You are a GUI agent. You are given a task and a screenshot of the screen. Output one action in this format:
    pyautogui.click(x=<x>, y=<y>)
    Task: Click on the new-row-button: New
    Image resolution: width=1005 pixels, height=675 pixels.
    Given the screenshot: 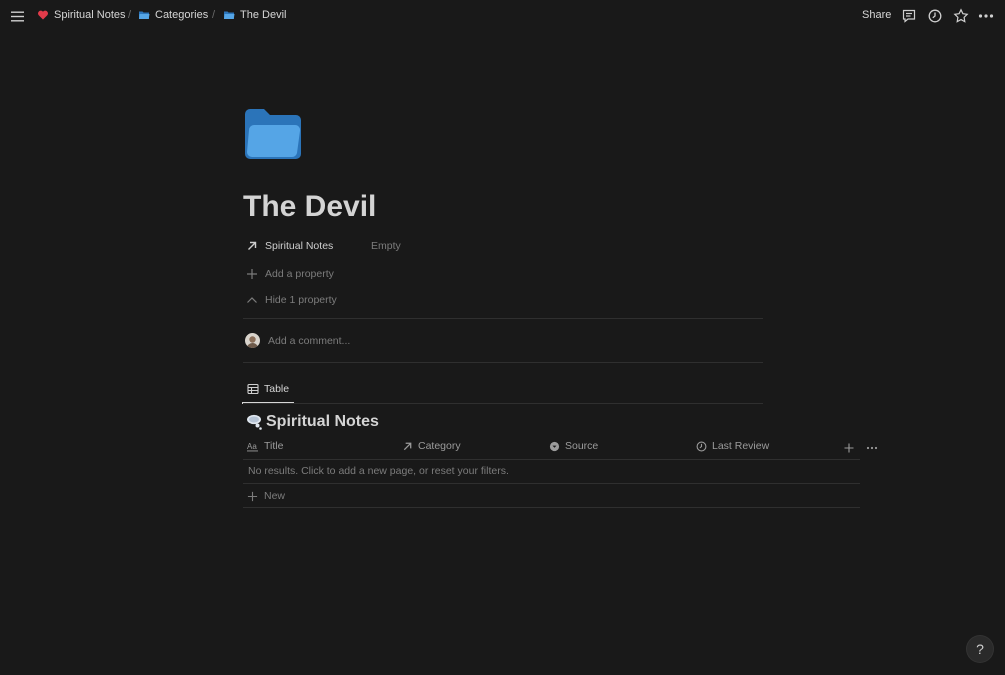 What is the action you would take?
    pyautogui.click(x=266, y=496)
    